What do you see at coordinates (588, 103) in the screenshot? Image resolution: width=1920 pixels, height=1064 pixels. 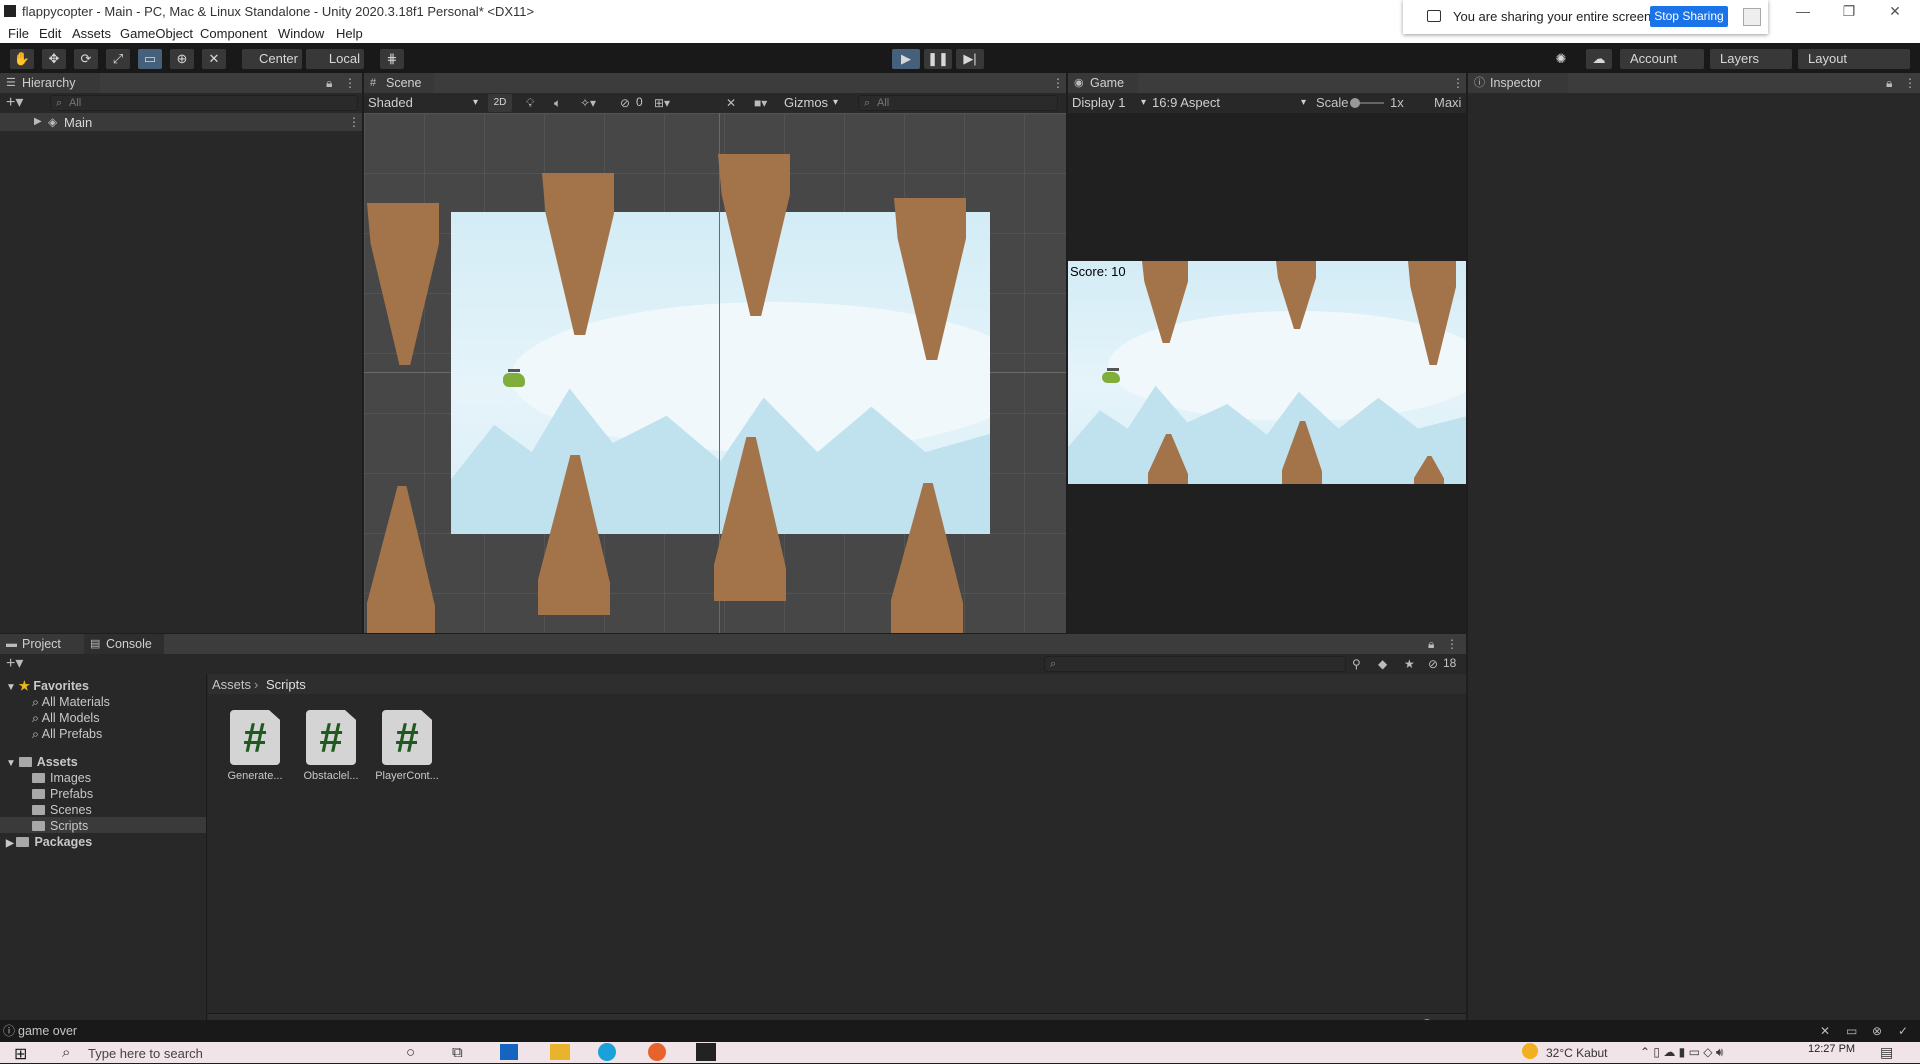 I see `effects-icon: ✧▾` at bounding box center [588, 103].